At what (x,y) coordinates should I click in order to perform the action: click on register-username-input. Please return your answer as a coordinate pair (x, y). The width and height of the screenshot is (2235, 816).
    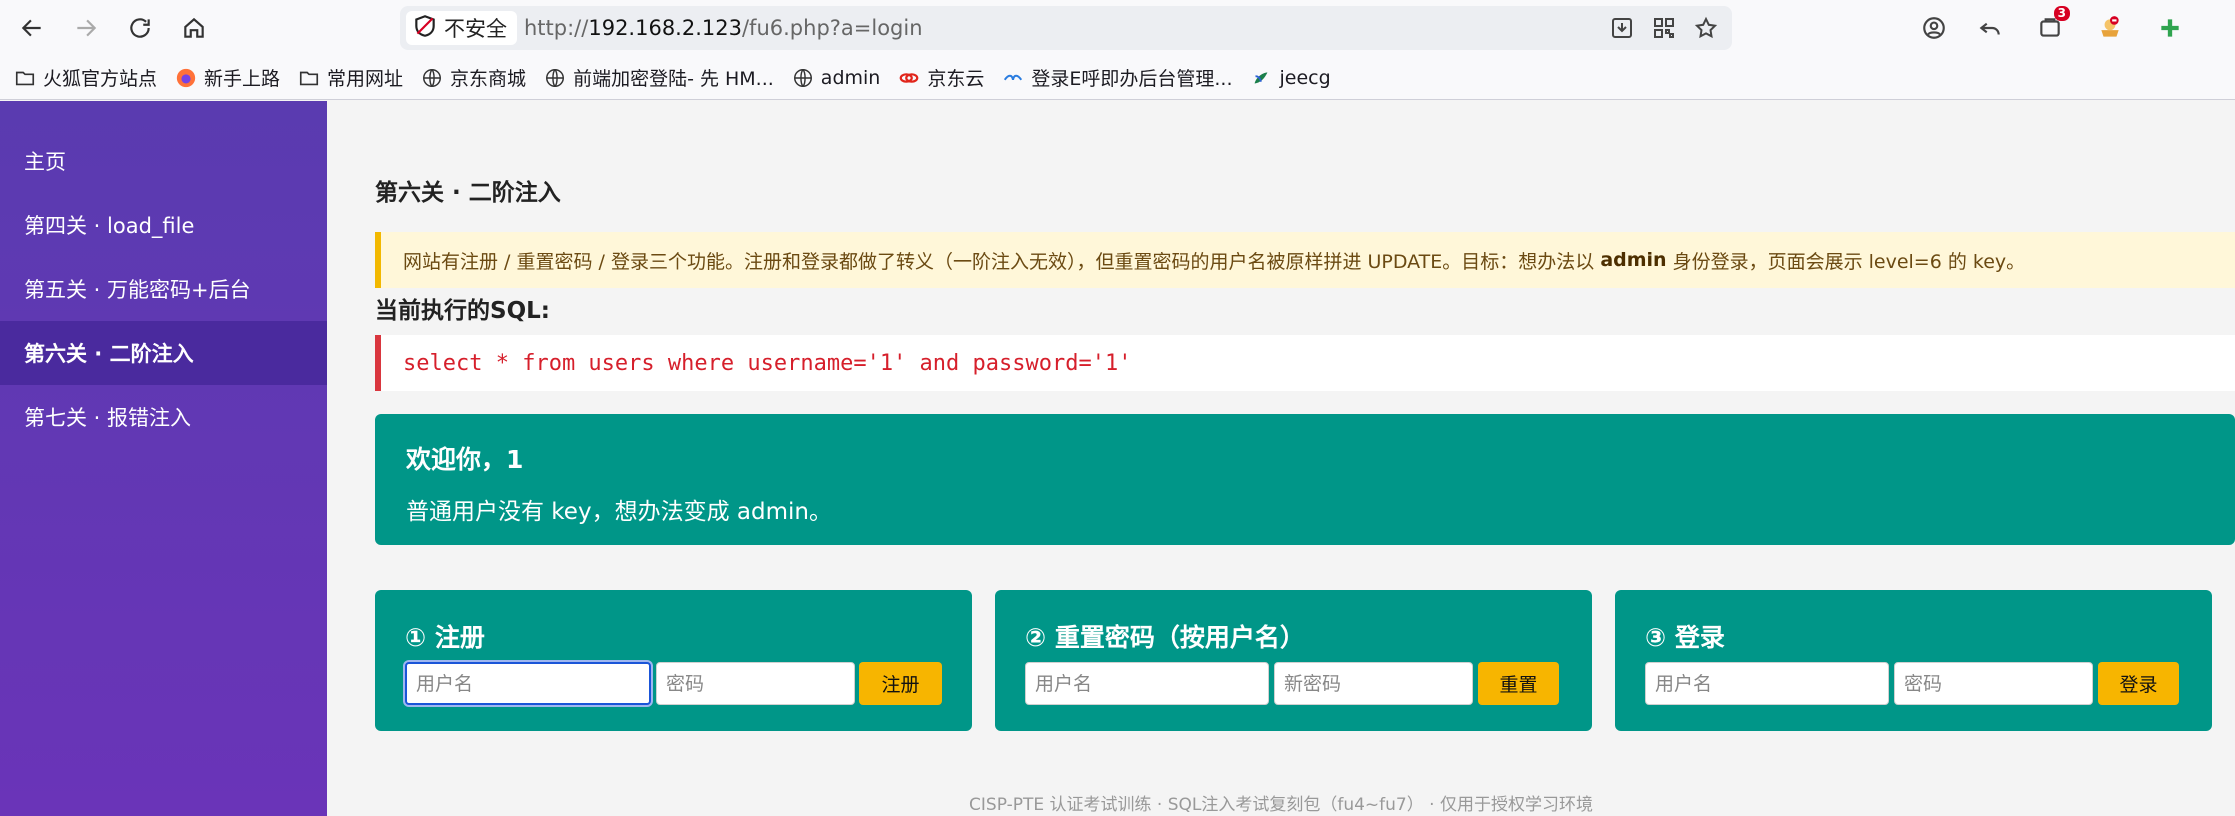
    Looking at the image, I should click on (528, 683).